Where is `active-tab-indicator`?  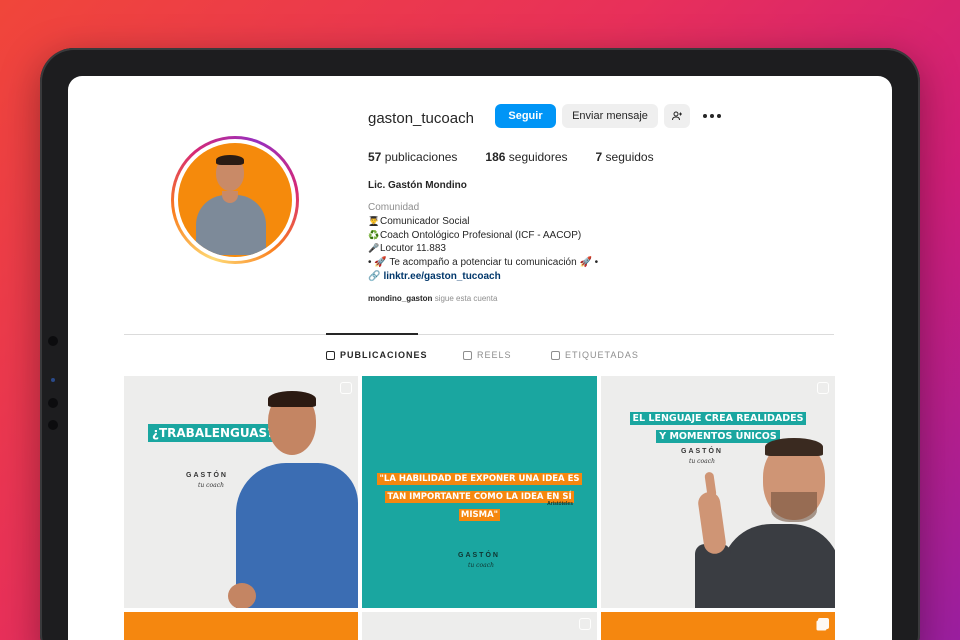
active-tab-indicator is located at coordinates (372, 334).